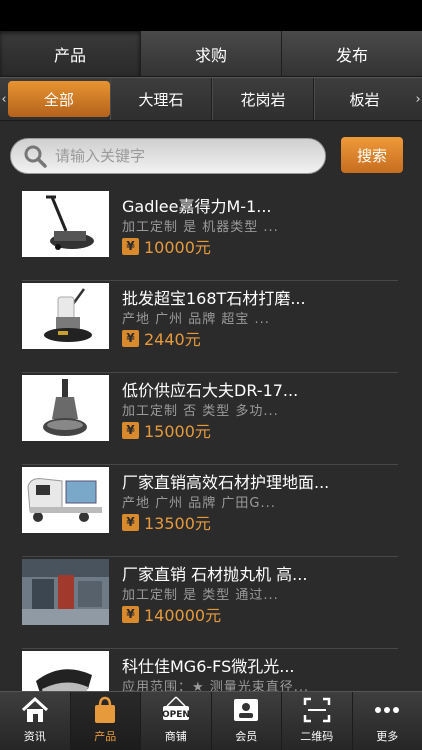  Describe the element at coordinates (35, 156) in the screenshot. I see `search-icon` at that location.